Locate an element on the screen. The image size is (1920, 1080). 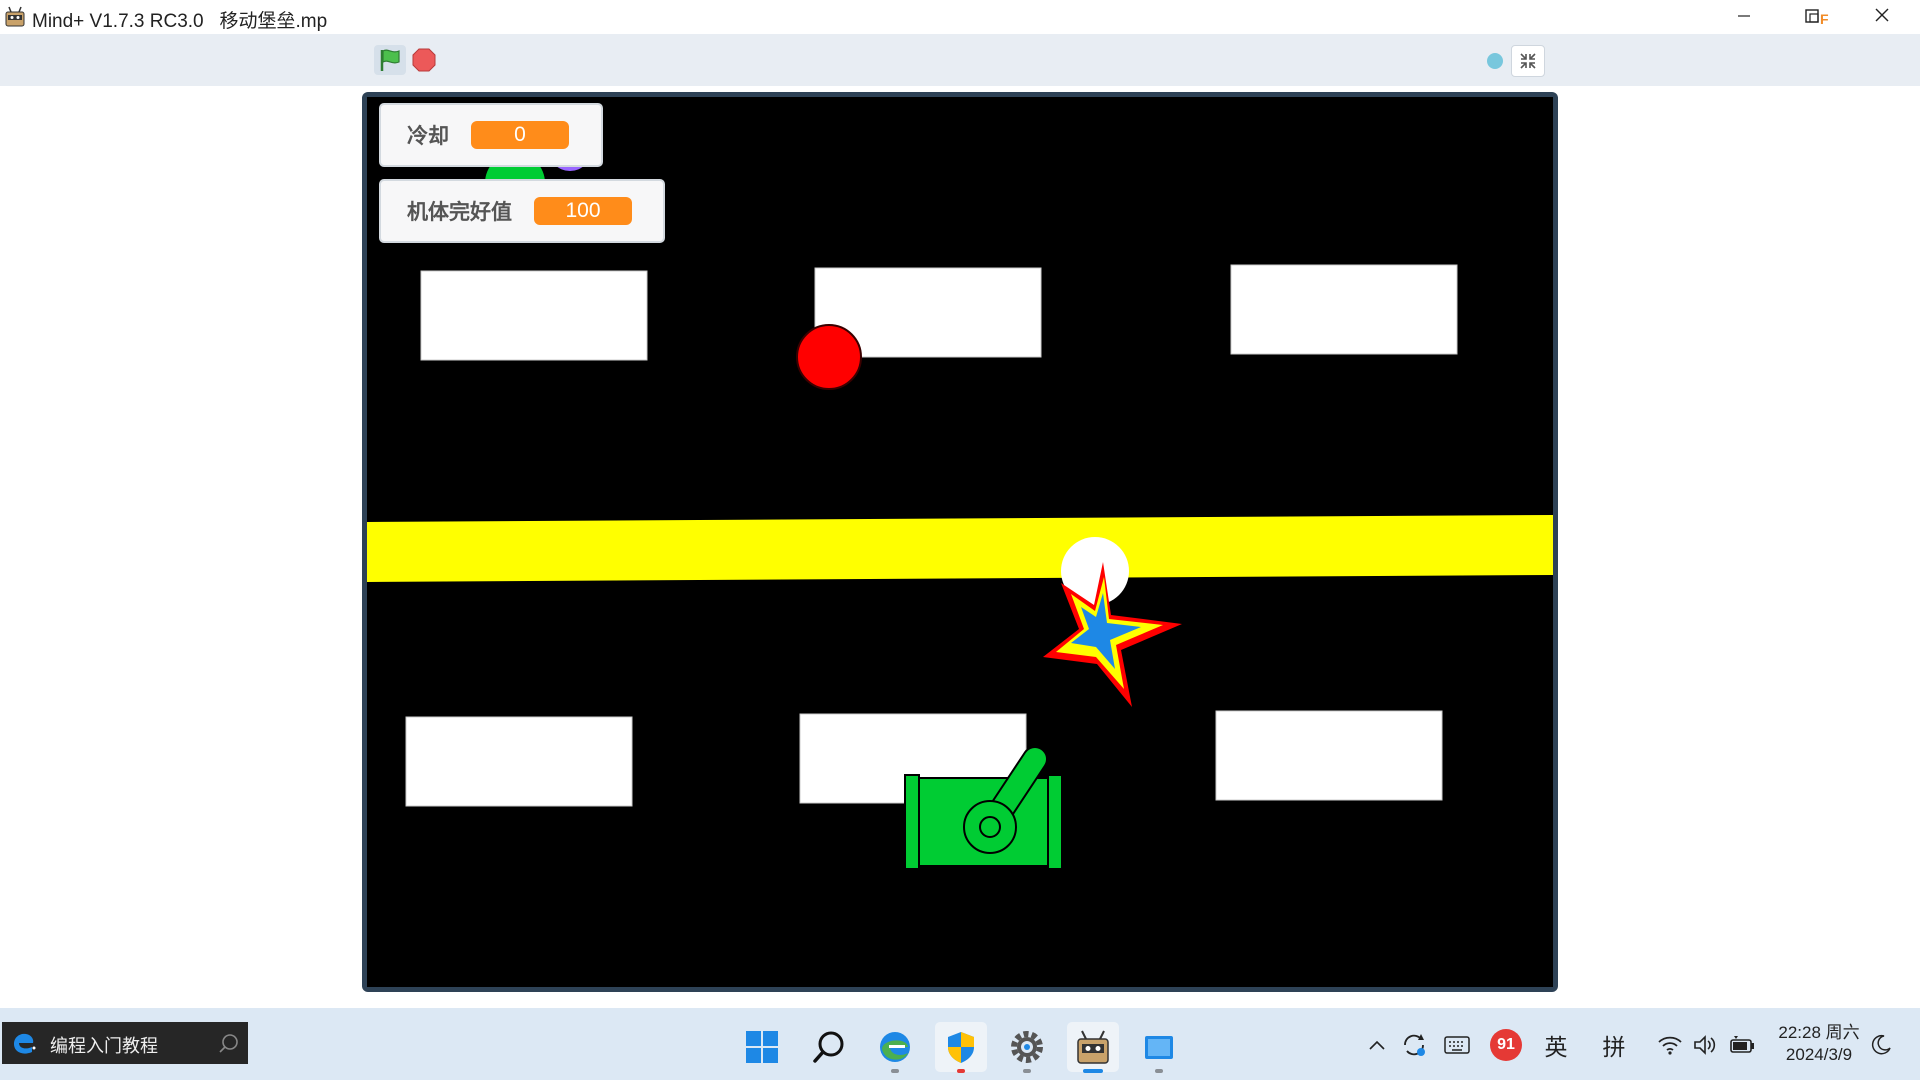
chevron-up-icon is located at coordinates (1377, 1045).